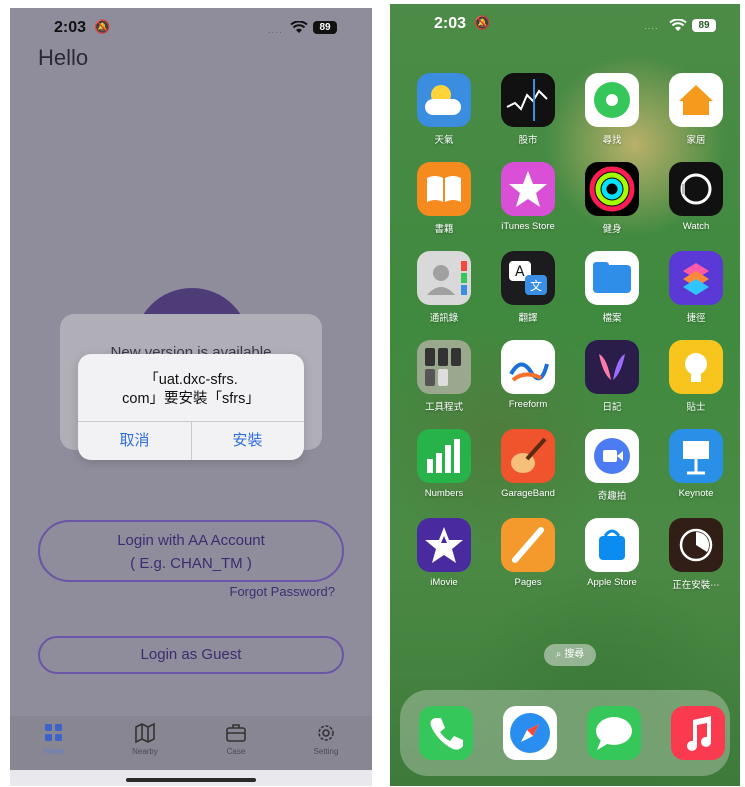 This screenshot has height=787, width=745. I want to click on briefcase-icon, so click(236, 733).